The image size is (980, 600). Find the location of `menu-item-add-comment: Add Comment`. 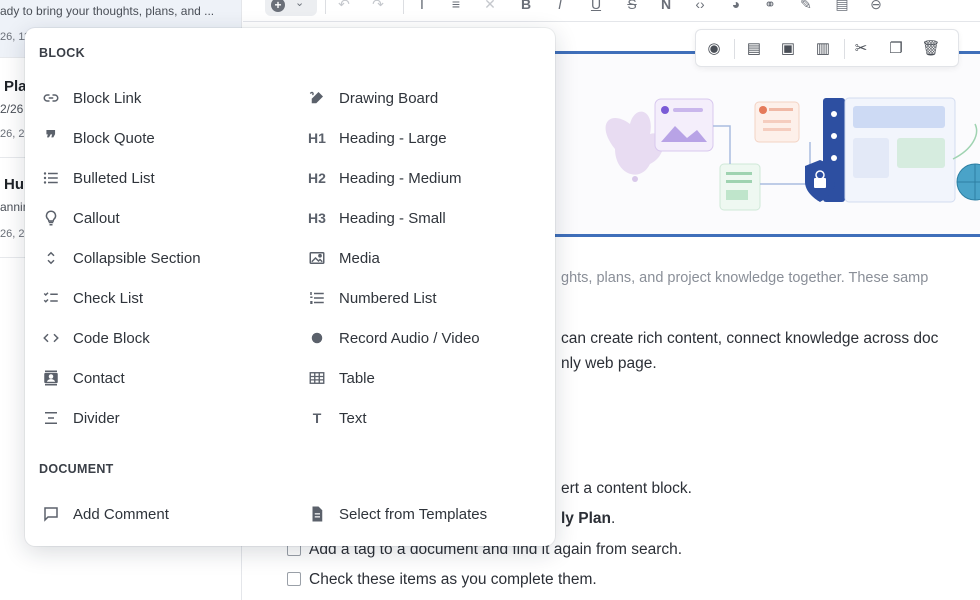

menu-item-add-comment: Add Comment is located at coordinates (159, 514).